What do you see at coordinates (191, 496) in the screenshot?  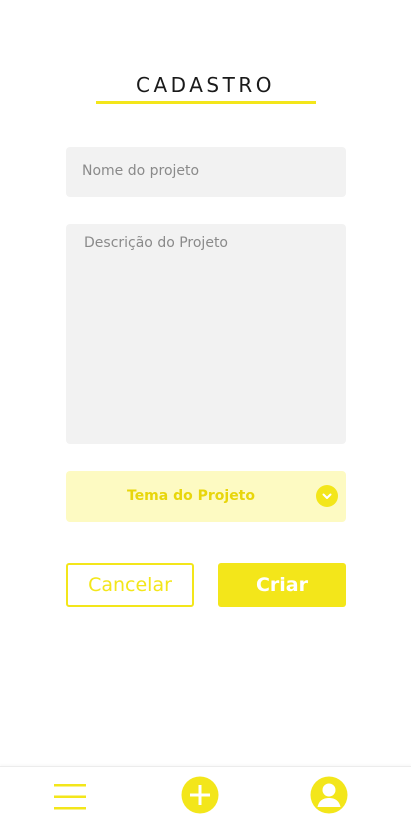 I see `project-theme-label: Tema do Projeto` at bounding box center [191, 496].